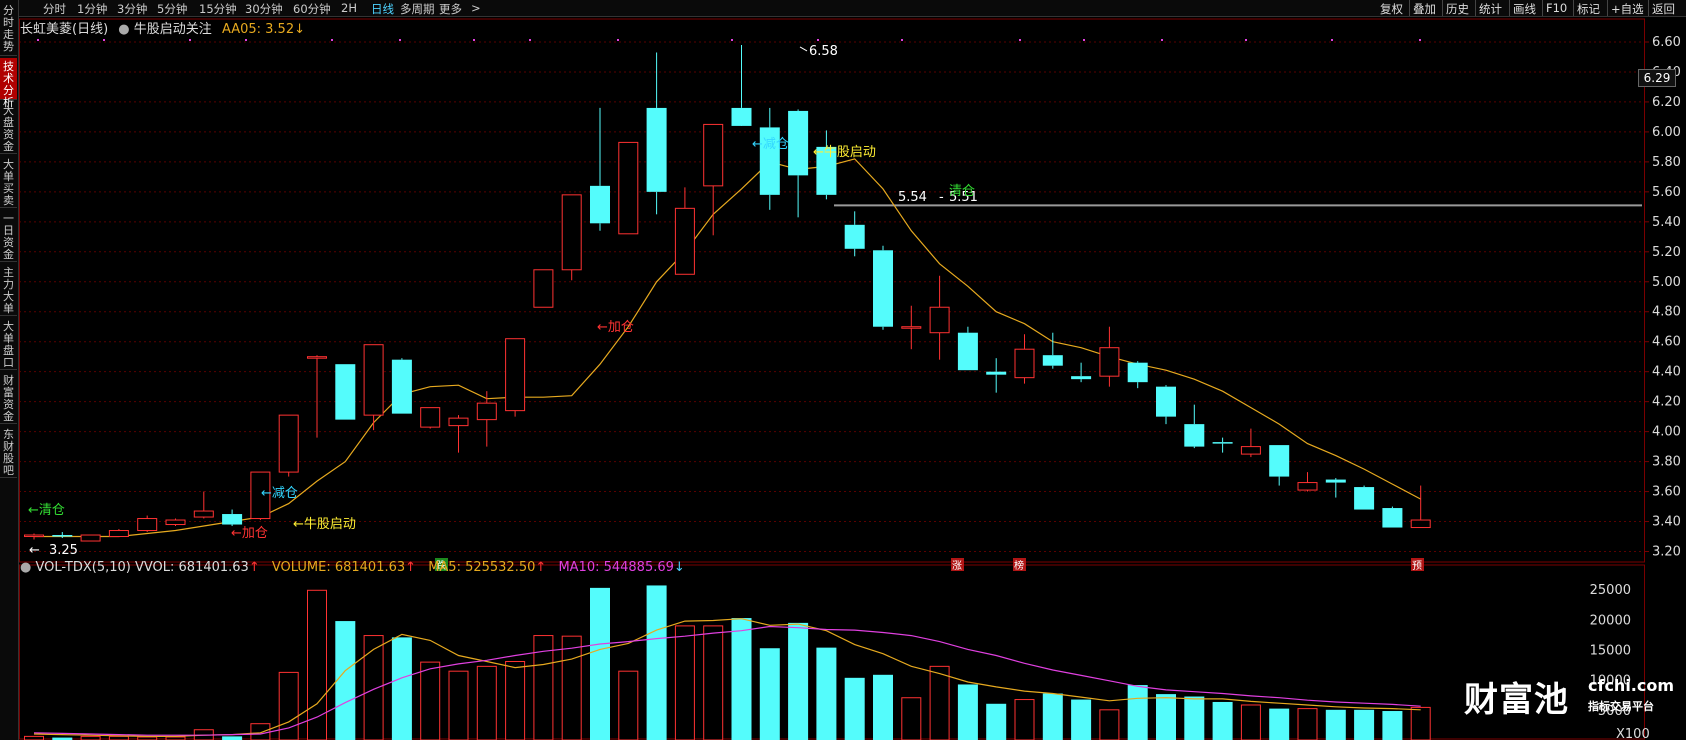 Image resolution: width=1686 pixels, height=740 pixels. What do you see at coordinates (450, 9) in the screenshot?
I see `timeframe-10: 更多` at bounding box center [450, 9].